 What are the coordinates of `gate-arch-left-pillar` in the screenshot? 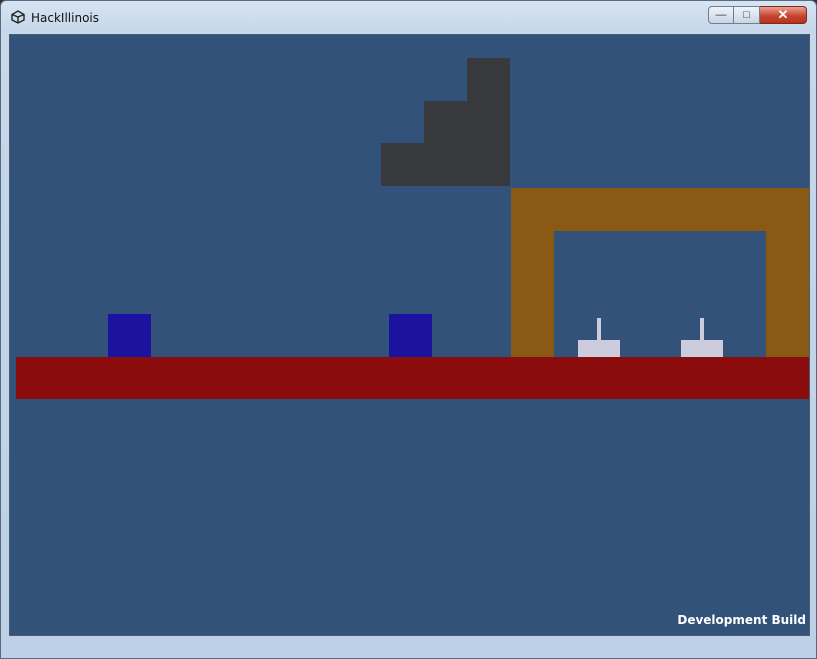 It's located at (532, 273).